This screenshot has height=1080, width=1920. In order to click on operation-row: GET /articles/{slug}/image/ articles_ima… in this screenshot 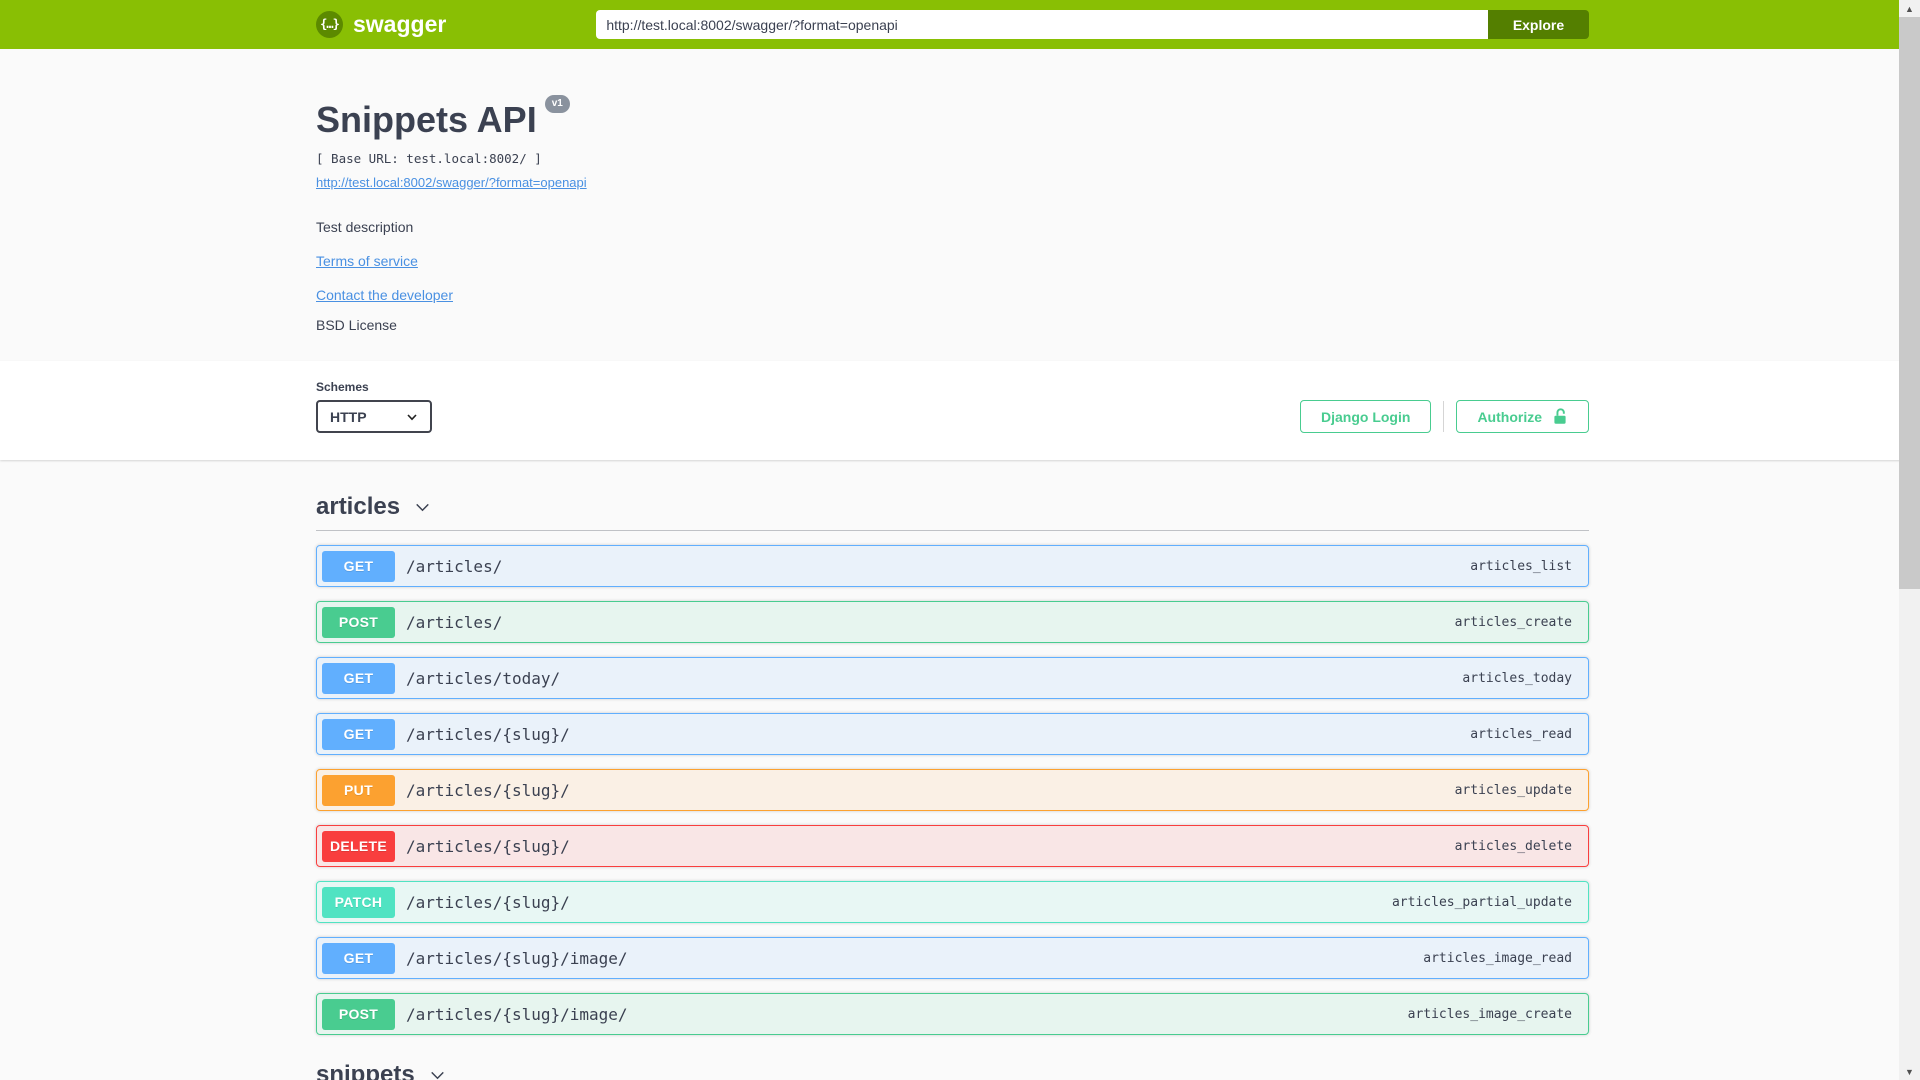, I will do `click(952, 958)`.